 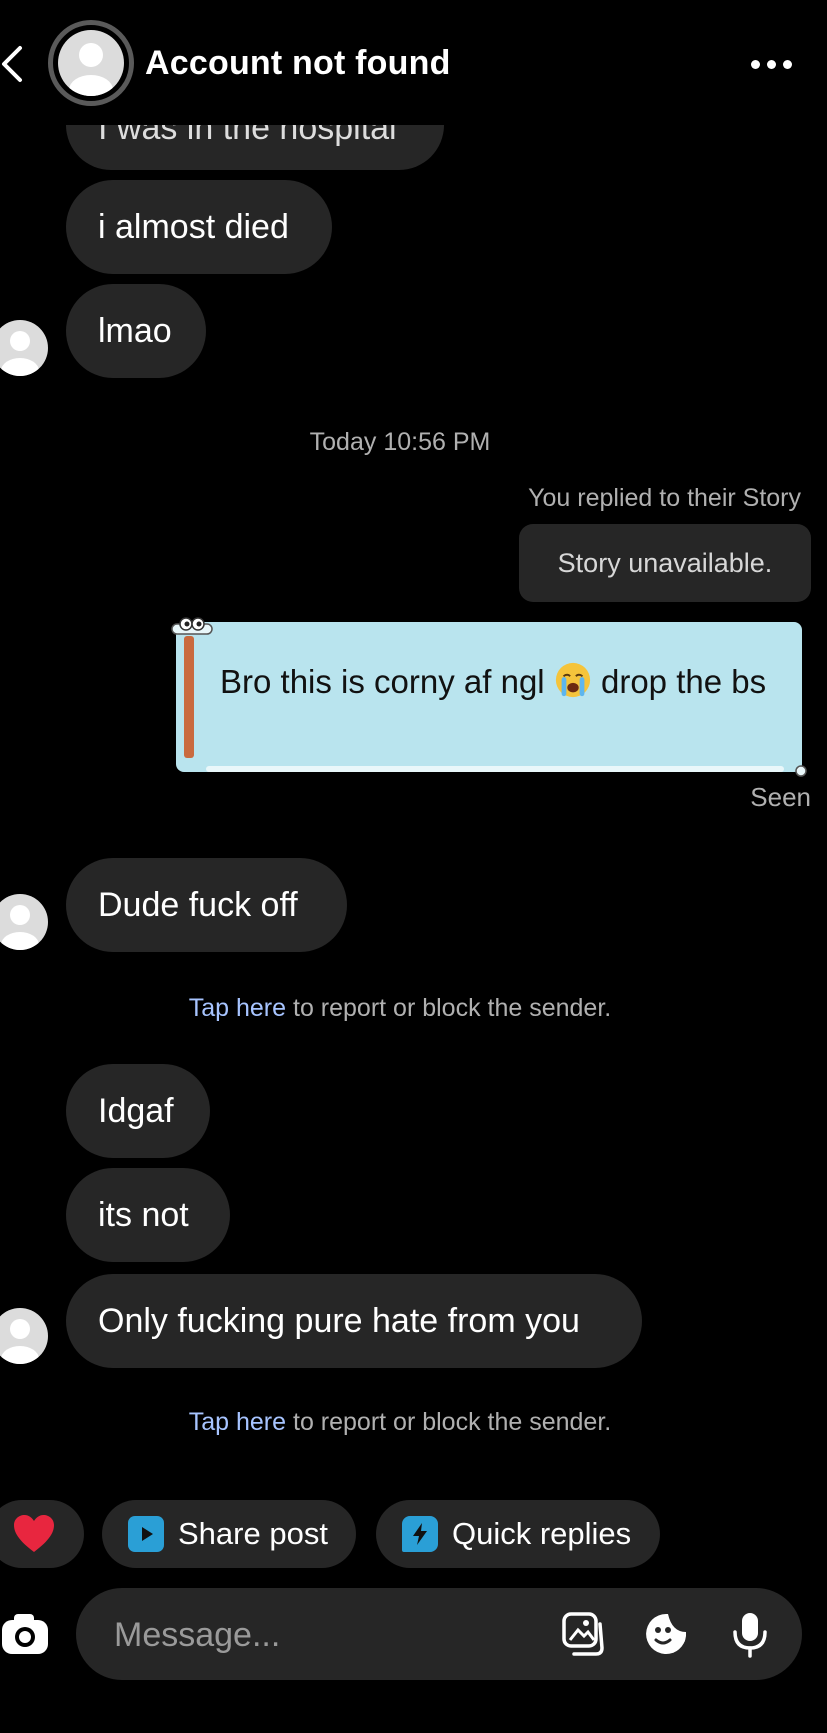 I want to click on heart-icon, so click(x=34, y=1533).